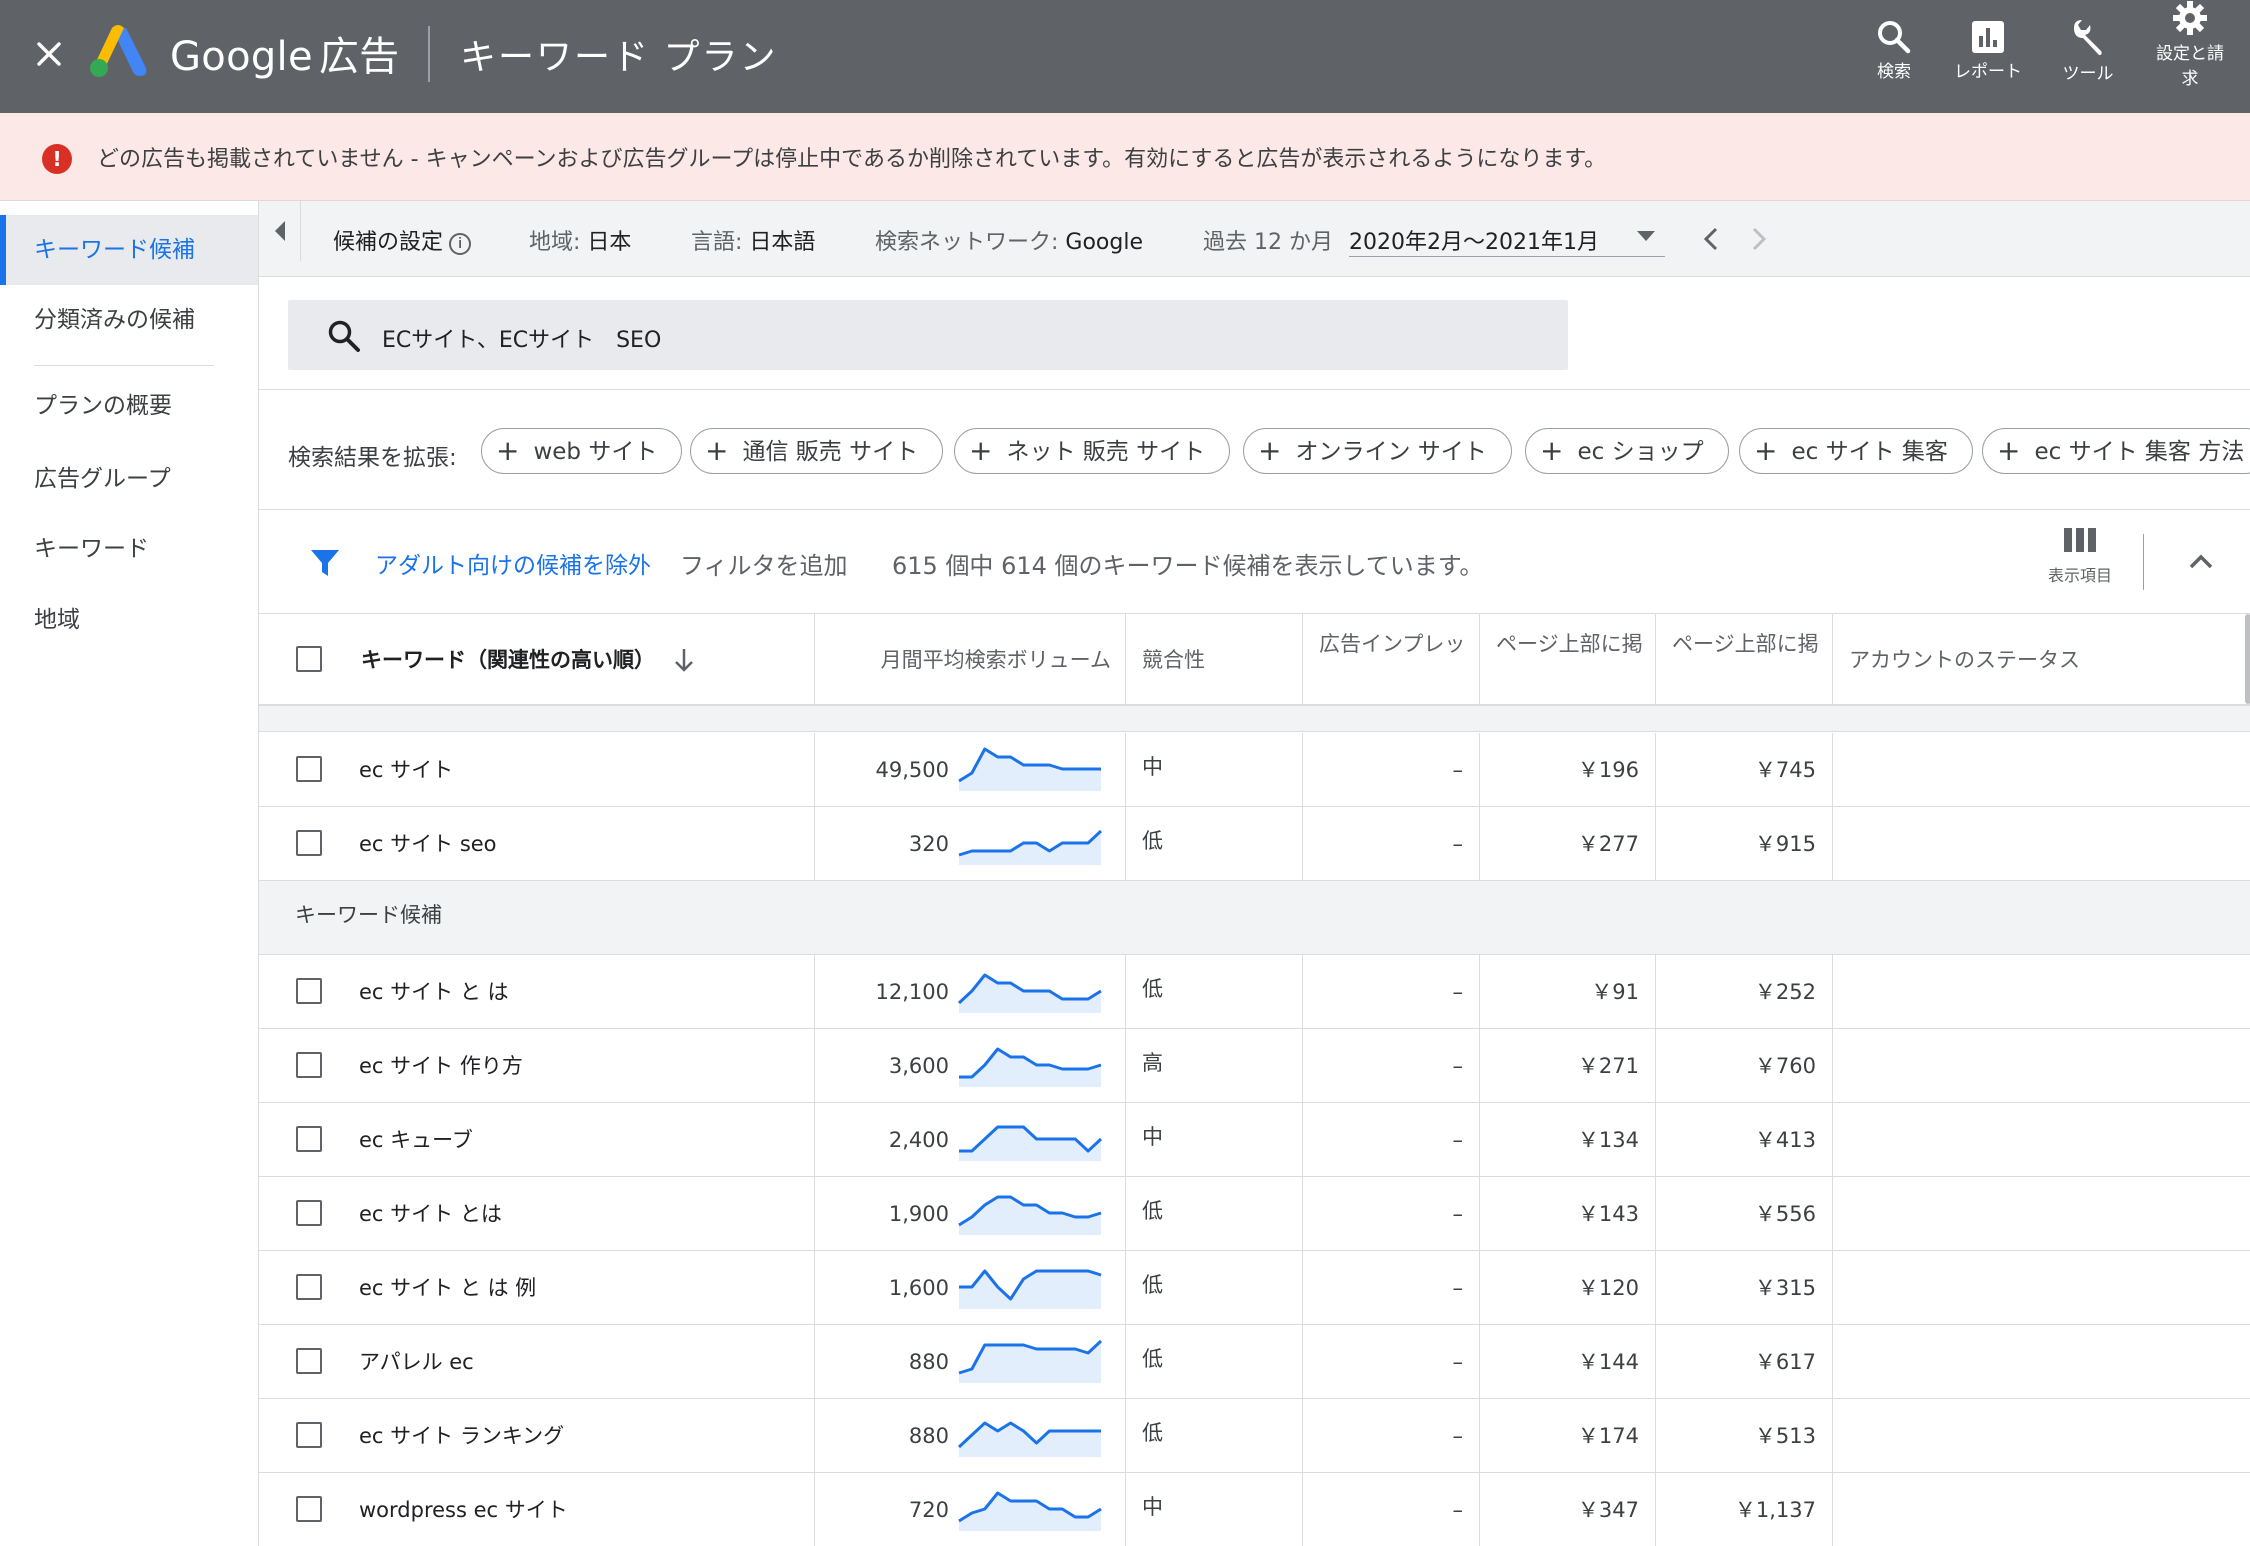 Image resolution: width=2250 pixels, height=1546 pixels. Describe the element at coordinates (1125, 56) in the screenshot. I see `top-bar: Google 広告 キーワード プラン 検索 レポート ツール 設定と請 求` at that location.